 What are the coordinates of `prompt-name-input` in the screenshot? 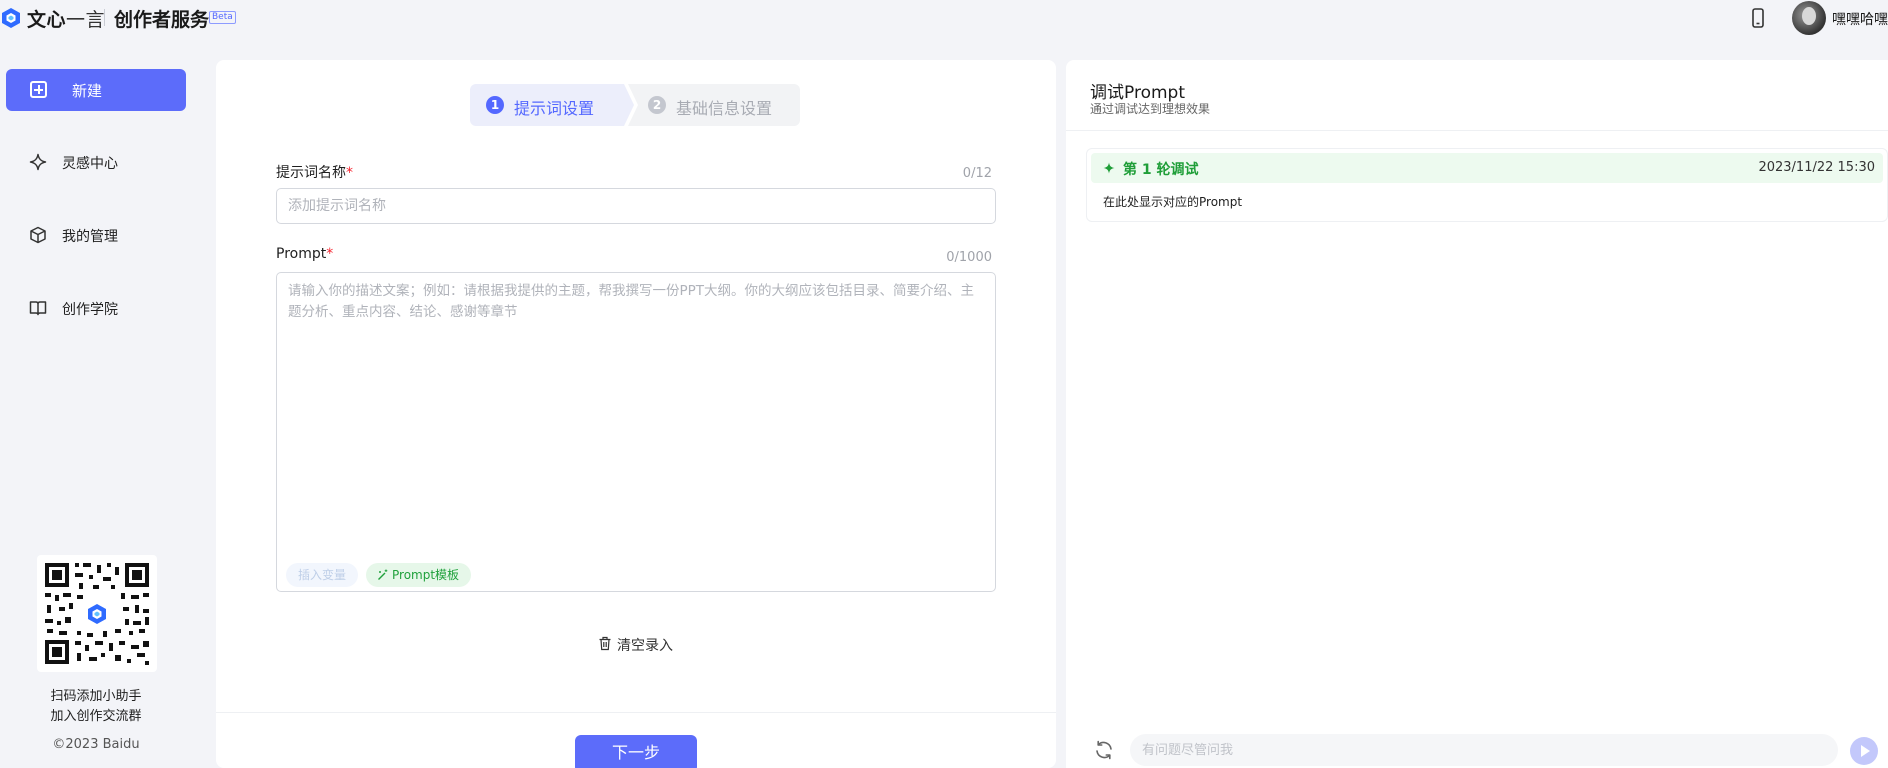 It's located at (636, 206).